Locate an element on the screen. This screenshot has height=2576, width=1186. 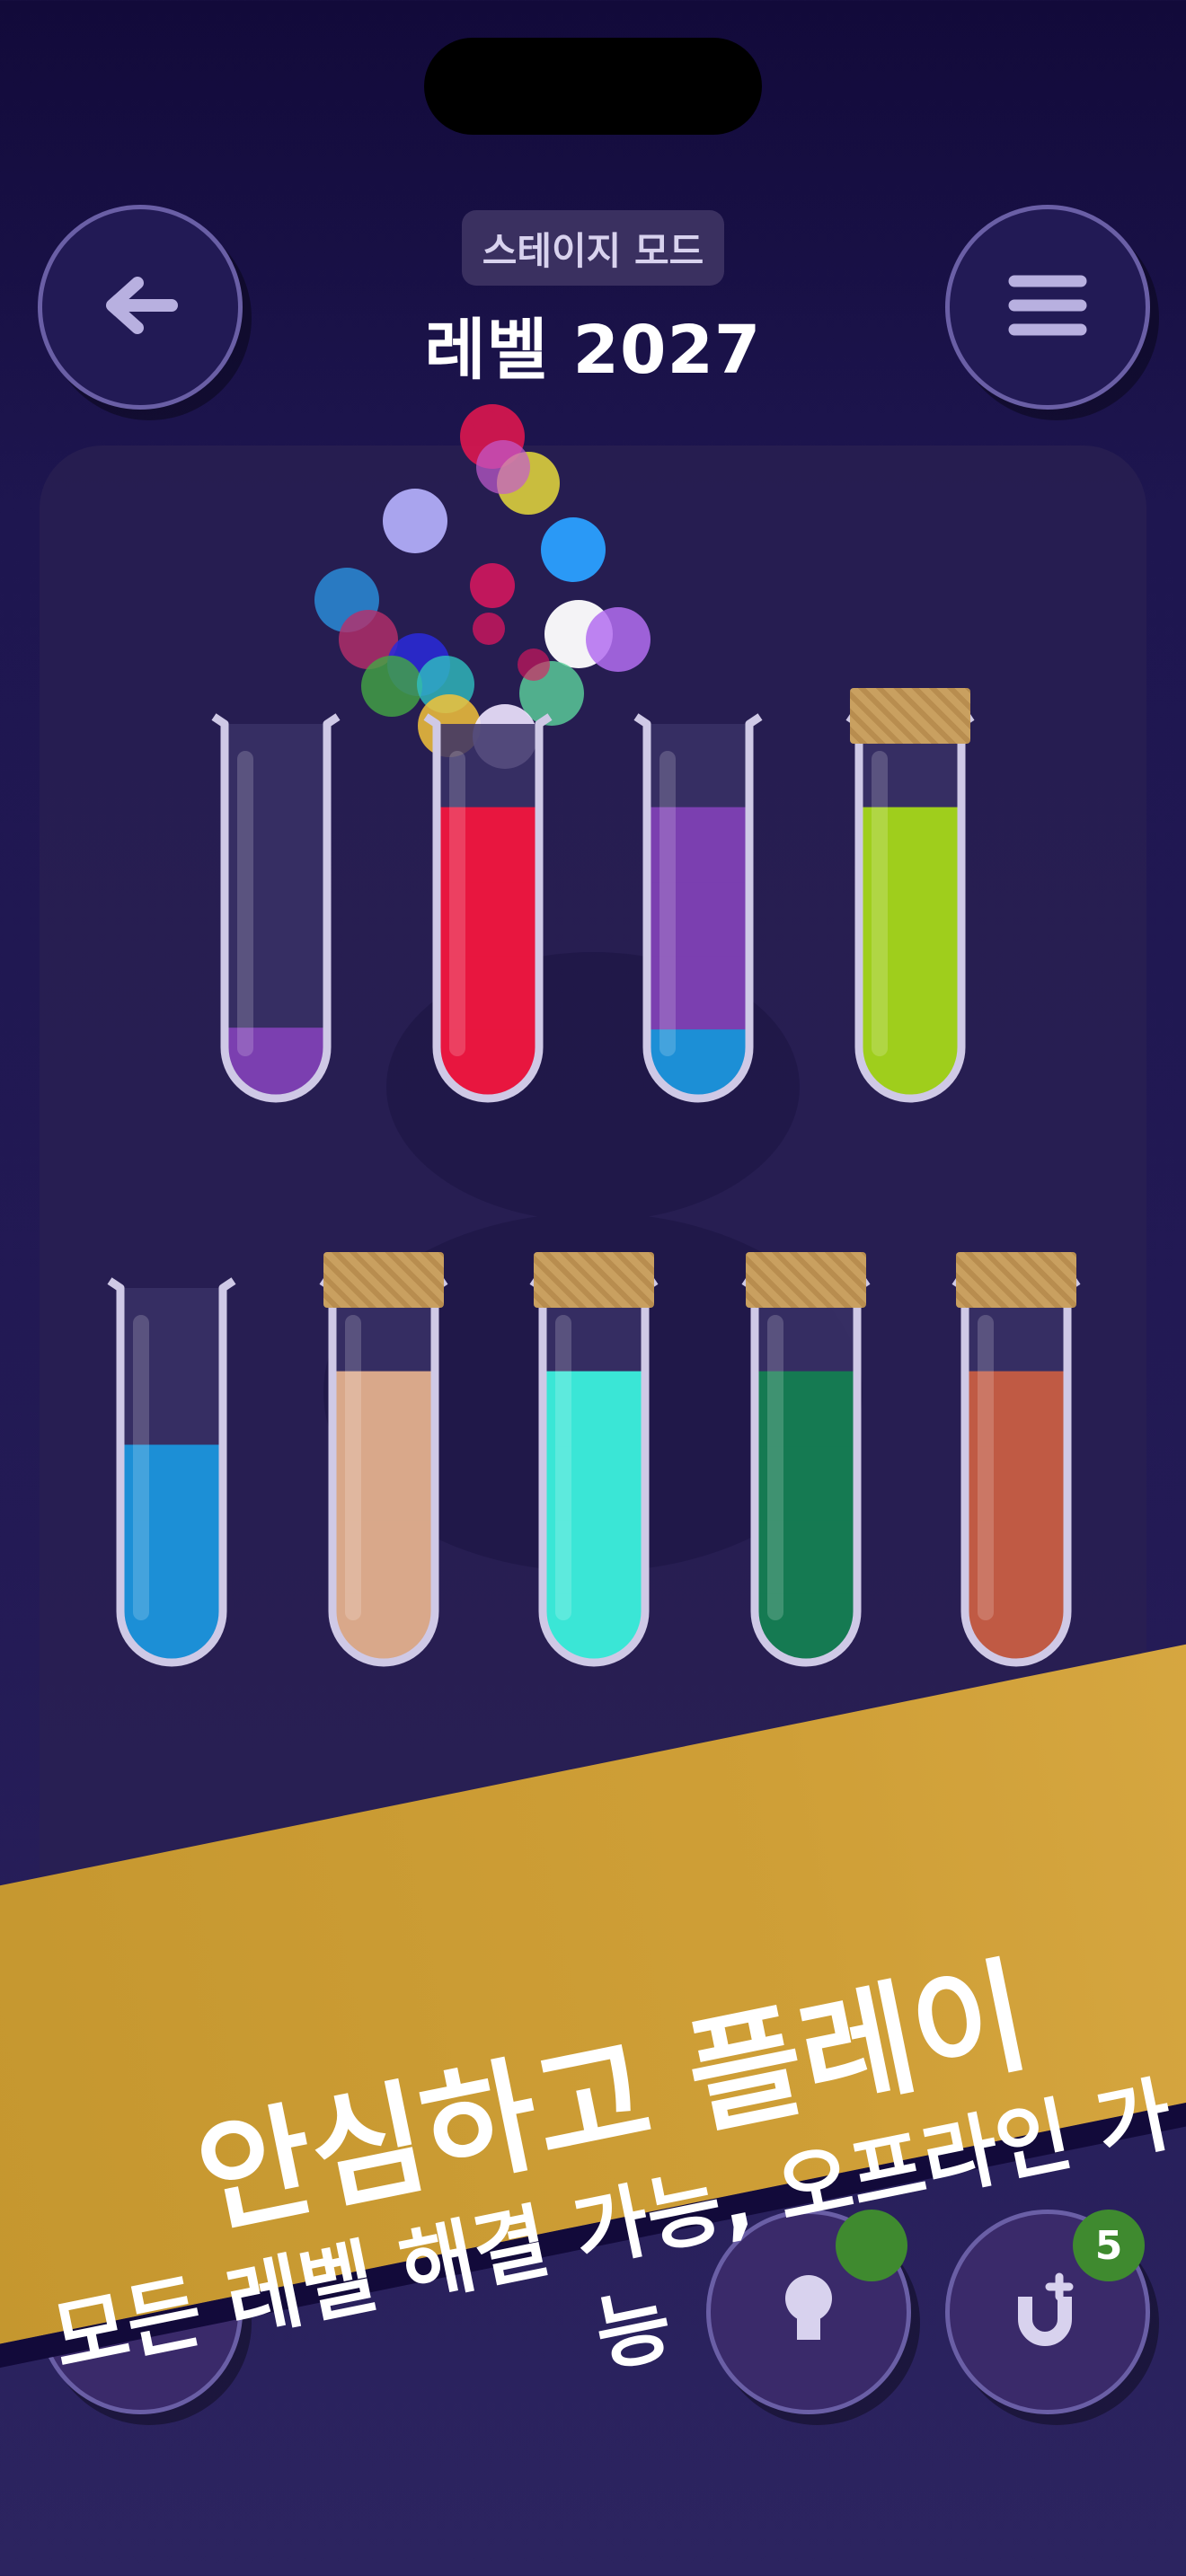
level-title: 레벨 2027 is located at coordinates (593, 350).